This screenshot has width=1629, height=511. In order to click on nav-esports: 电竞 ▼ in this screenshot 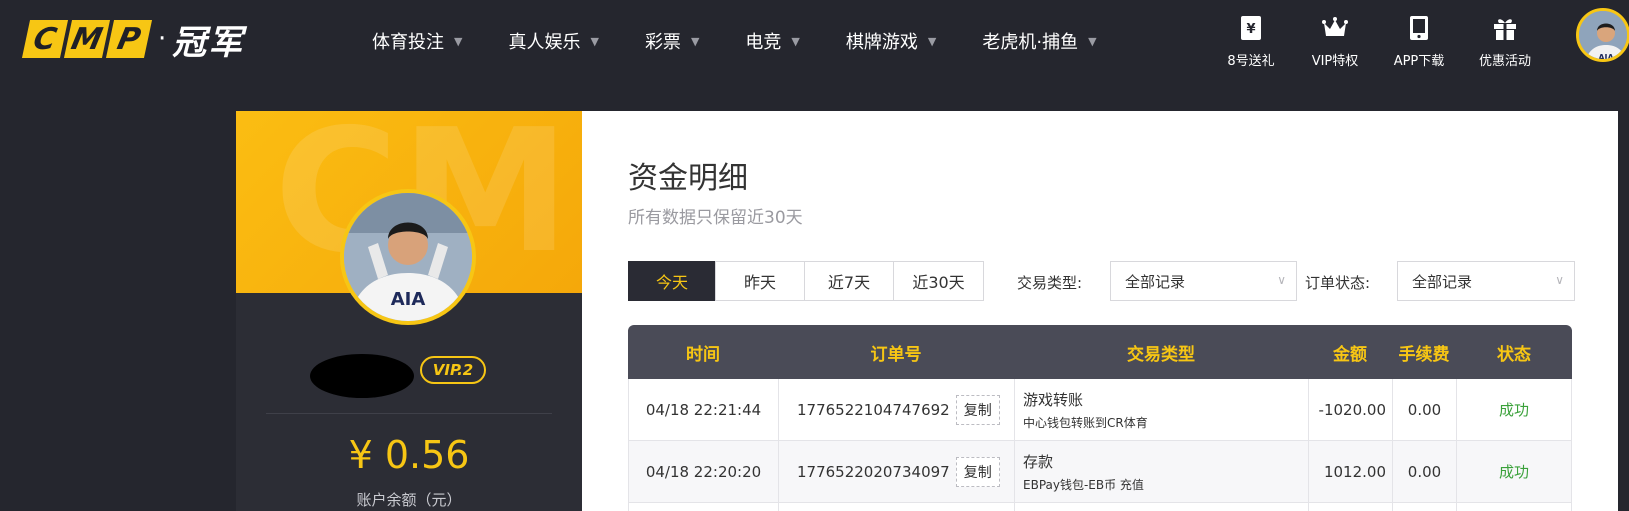, I will do `click(772, 41)`.